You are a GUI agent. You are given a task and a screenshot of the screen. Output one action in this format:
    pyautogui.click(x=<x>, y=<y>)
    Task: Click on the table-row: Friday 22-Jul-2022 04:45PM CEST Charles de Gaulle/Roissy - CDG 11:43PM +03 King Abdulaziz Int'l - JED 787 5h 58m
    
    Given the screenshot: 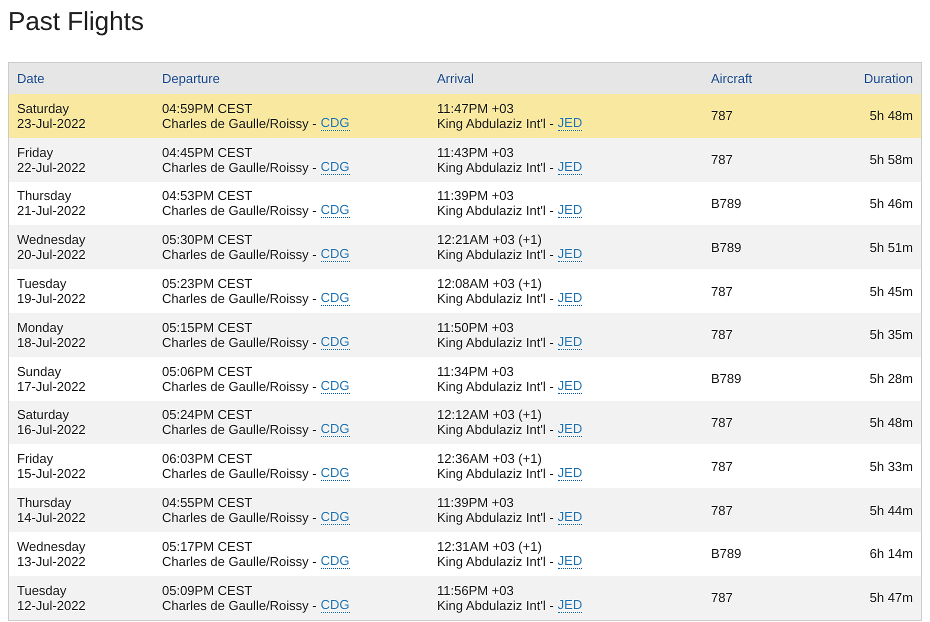 What is the action you would take?
    pyautogui.click(x=465, y=160)
    